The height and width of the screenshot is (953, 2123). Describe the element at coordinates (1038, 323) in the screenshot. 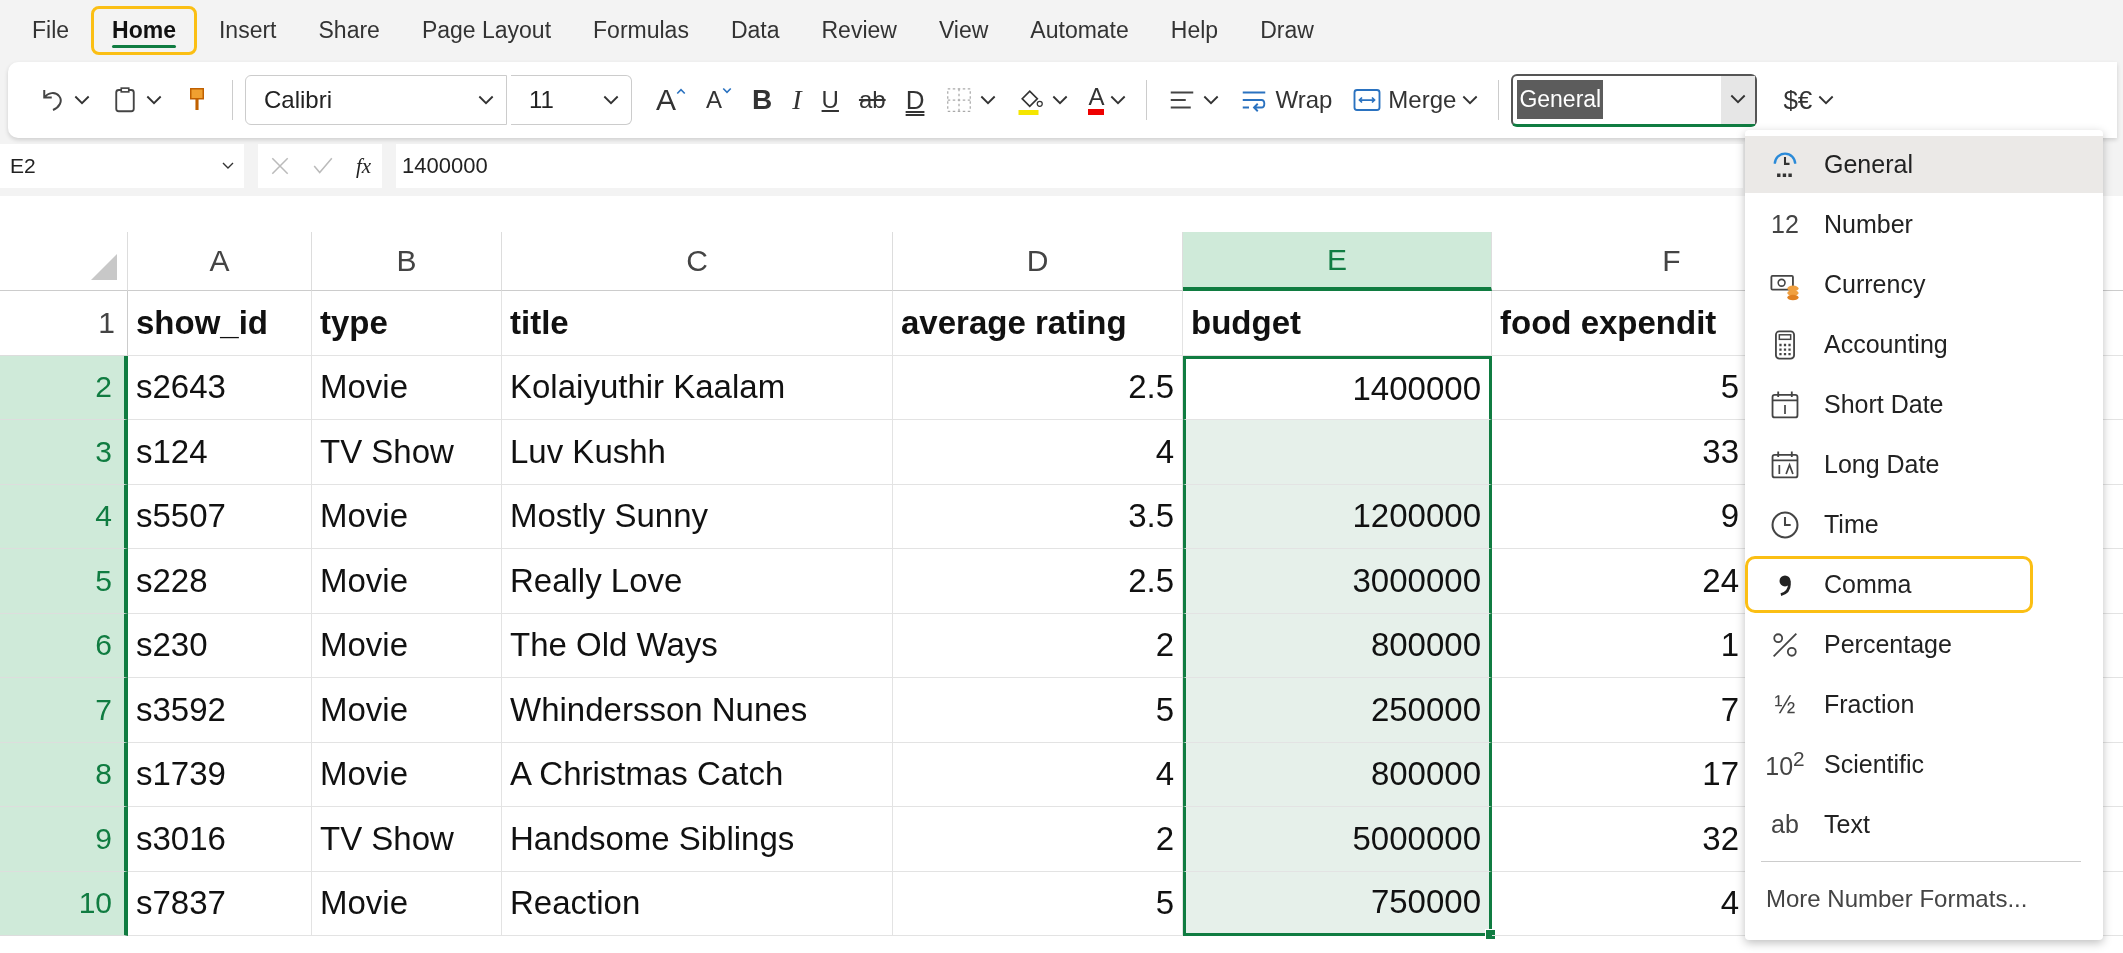

I see `table-cell: average rating` at that location.